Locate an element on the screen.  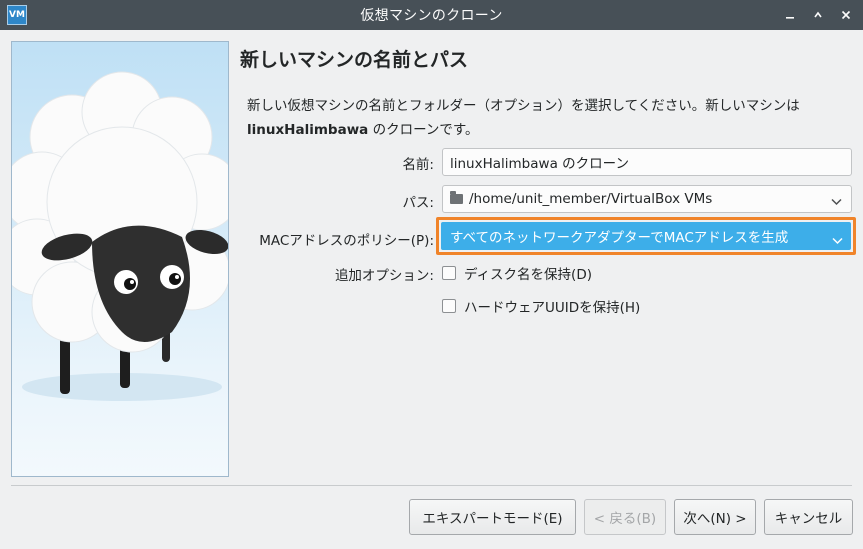
name-label: 名前: is located at coordinates (418, 165).